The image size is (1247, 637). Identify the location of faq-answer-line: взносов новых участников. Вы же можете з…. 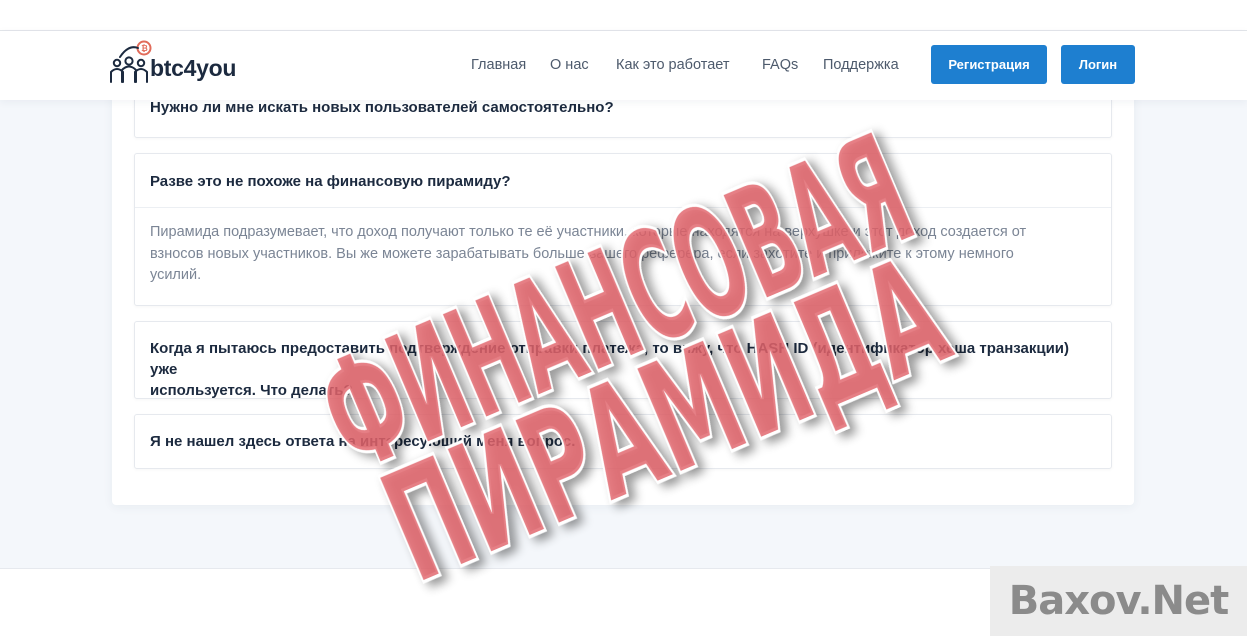
(582, 253).